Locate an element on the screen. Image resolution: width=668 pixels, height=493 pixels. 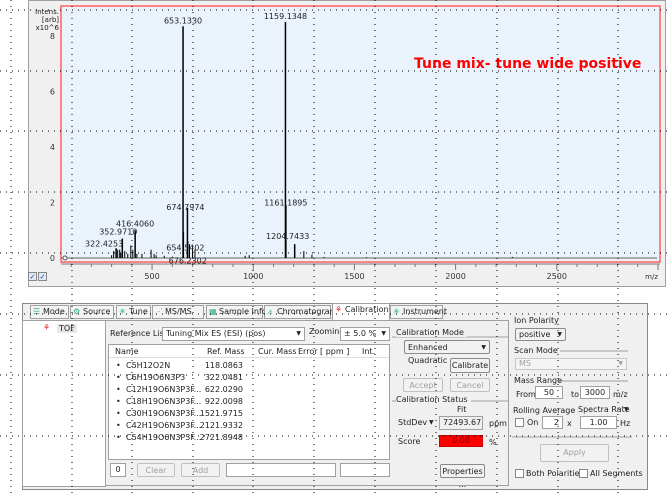
tab-label: Calibration is located at coordinates (367, 309).